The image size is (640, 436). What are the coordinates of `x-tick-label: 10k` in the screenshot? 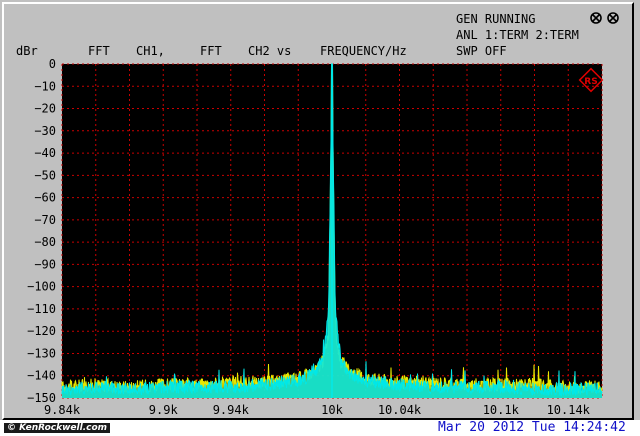 It's located at (332, 410).